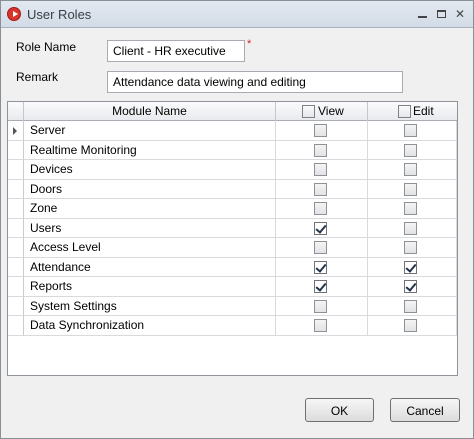 The image size is (474, 439). Describe the element at coordinates (425, 410) in the screenshot. I see `cancel-button: Cancel` at that location.